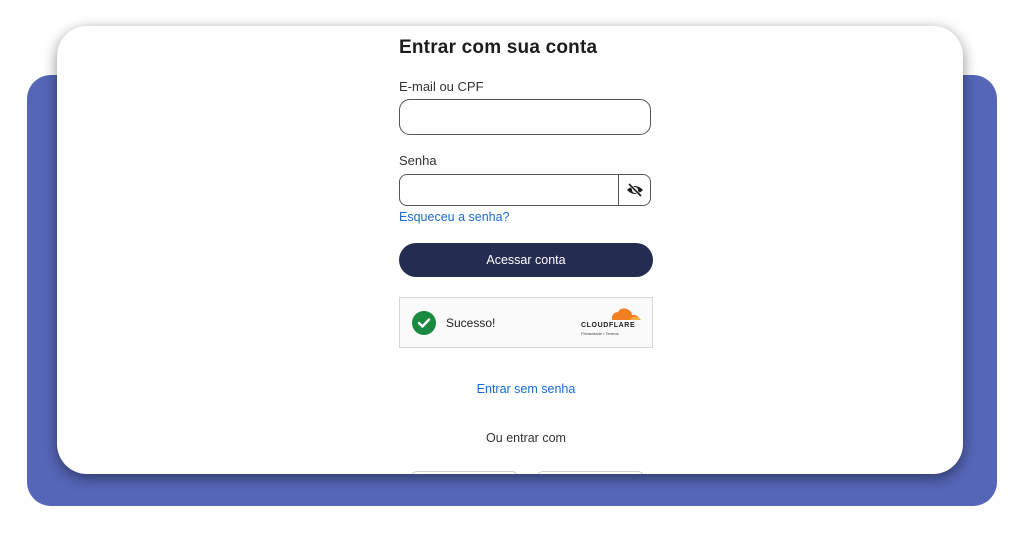 Image resolution: width=1024 pixels, height=536 pixels. Describe the element at coordinates (600, 333) in the screenshot. I see `cloudflare-links: Privacidade • Termos` at that location.